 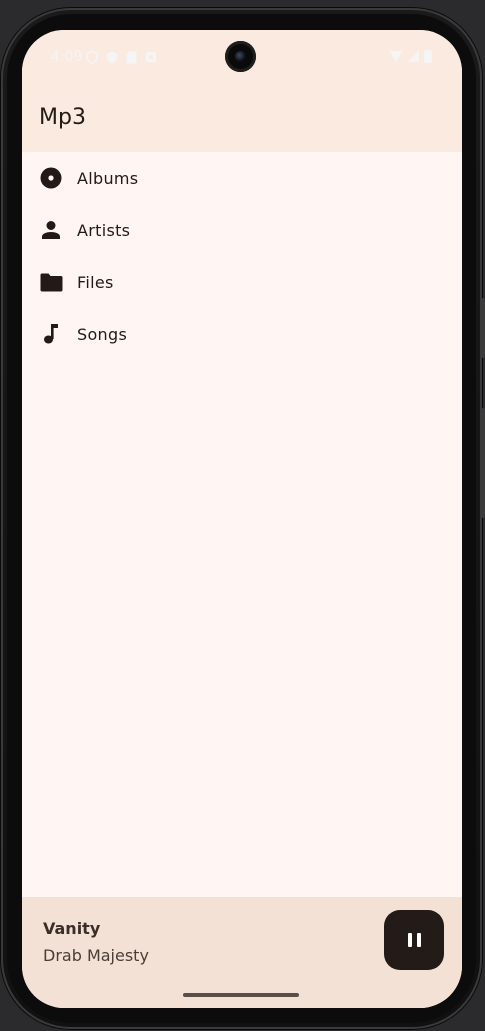 I want to click on status-icons-right, so click(x=410, y=56).